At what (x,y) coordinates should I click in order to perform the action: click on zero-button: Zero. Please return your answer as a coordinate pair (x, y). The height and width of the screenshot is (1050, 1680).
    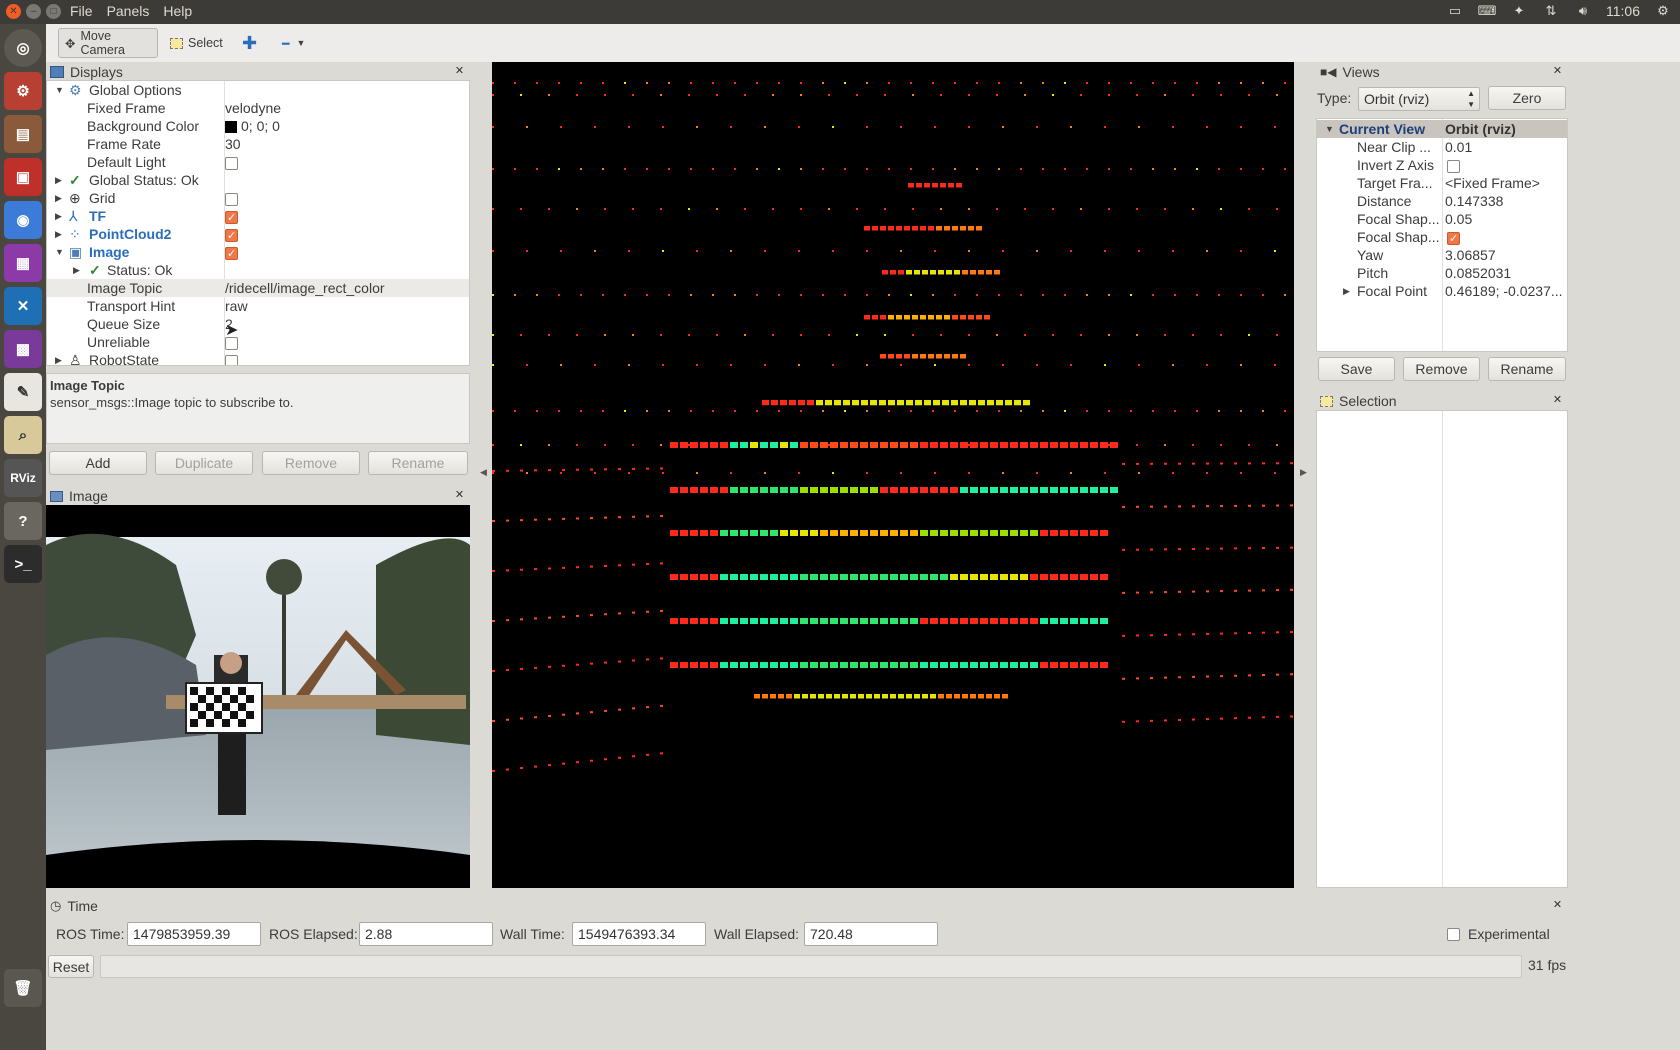
    Looking at the image, I should click on (1527, 98).